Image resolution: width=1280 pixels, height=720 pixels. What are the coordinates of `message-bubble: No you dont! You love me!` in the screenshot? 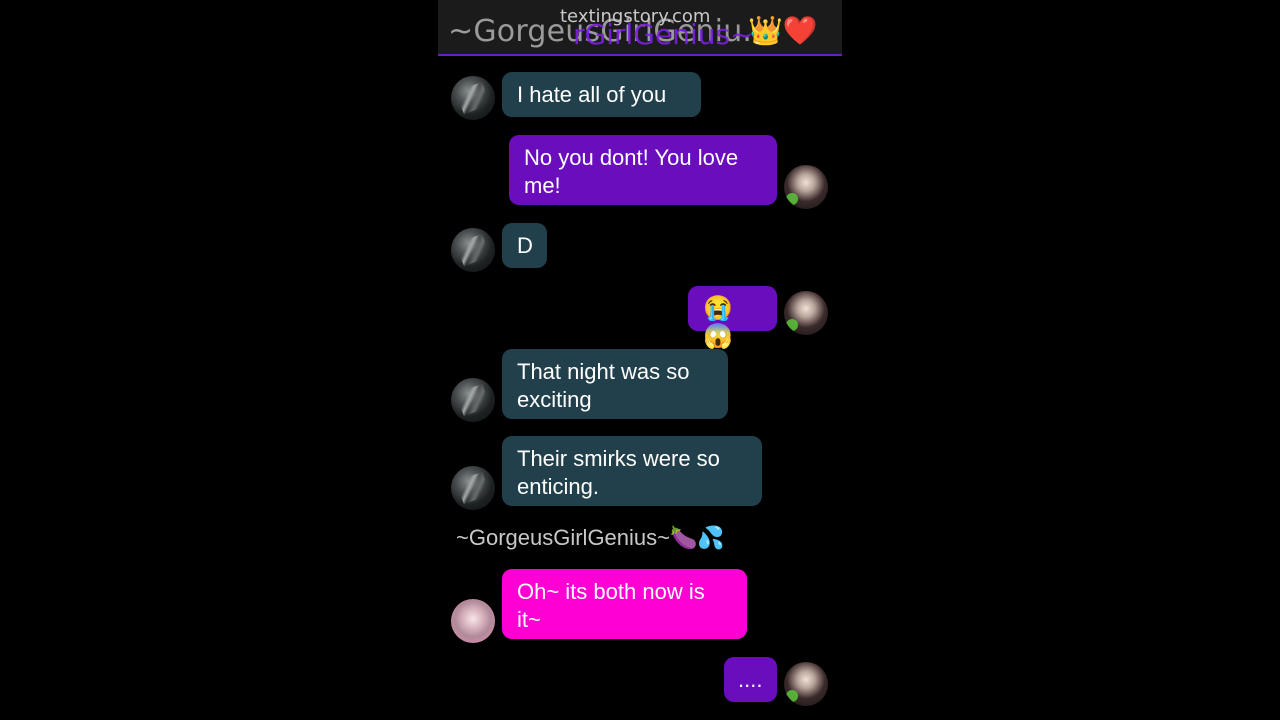 It's located at (643, 170).